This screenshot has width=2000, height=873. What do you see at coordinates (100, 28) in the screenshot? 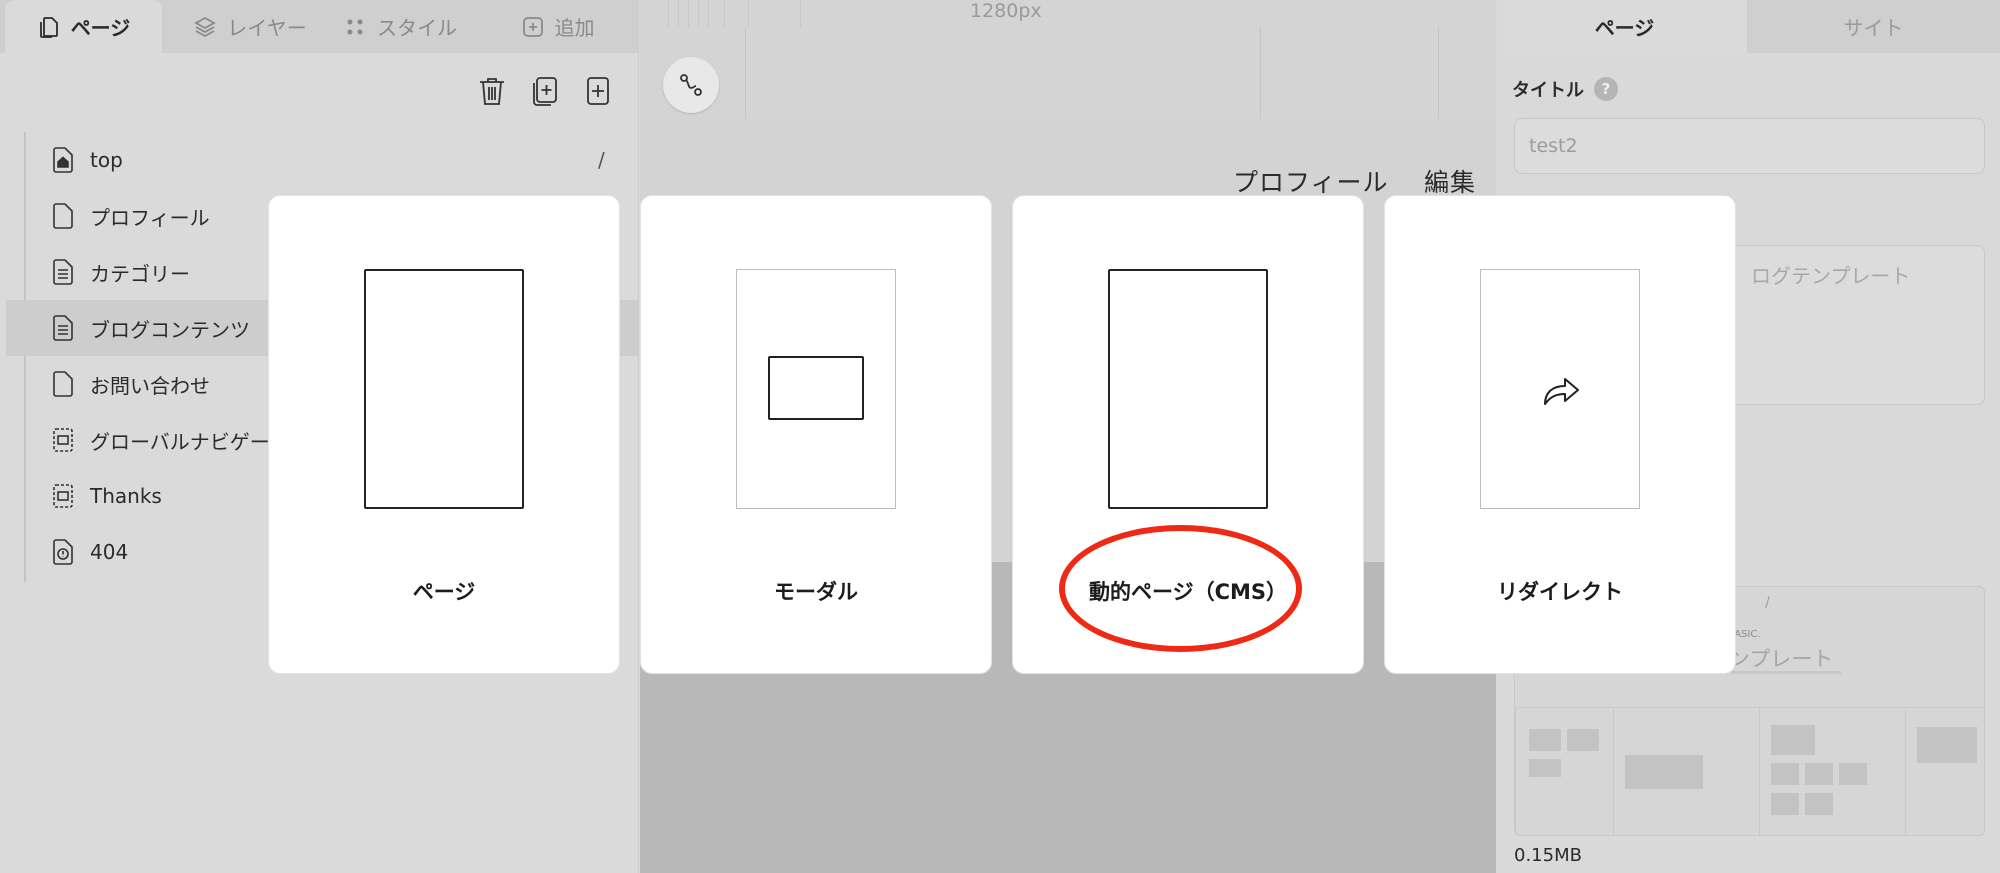
I see `tab-pages-label: ページ` at bounding box center [100, 28].